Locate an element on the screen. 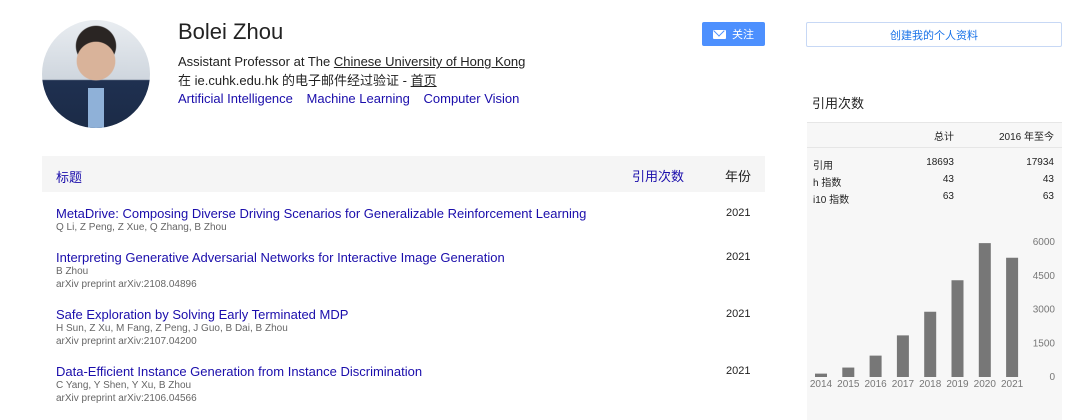 This screenshot has height=420, width=1080. chart-bar-2016 is located at coordinates (875, 366).